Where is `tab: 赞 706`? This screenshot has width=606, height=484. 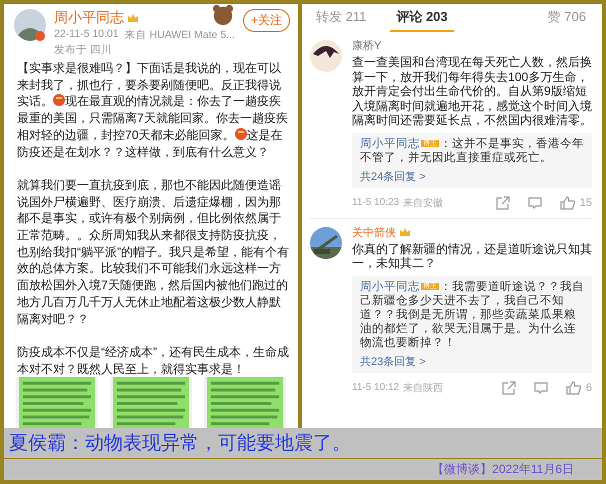 tab: 赞 706 is located at coordinates (567, 18).